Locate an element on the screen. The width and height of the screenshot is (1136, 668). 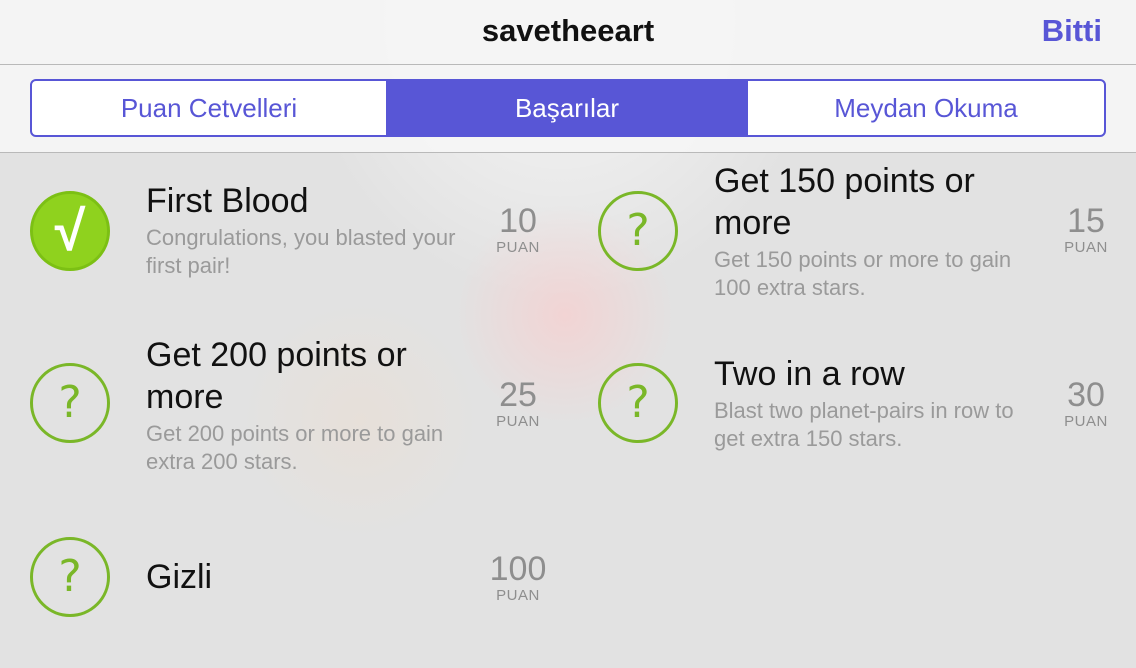
tab-challenges: Meydan Okuma is located at coordinates (926, 108).